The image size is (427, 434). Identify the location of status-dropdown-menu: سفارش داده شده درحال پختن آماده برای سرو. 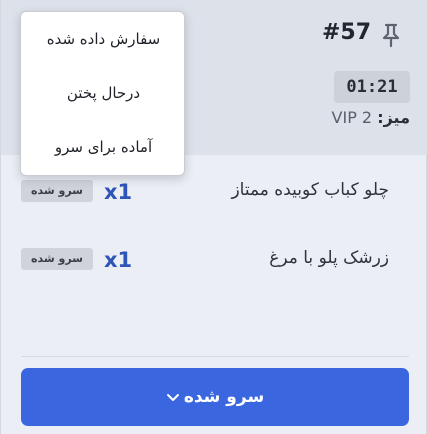
(102, 93).